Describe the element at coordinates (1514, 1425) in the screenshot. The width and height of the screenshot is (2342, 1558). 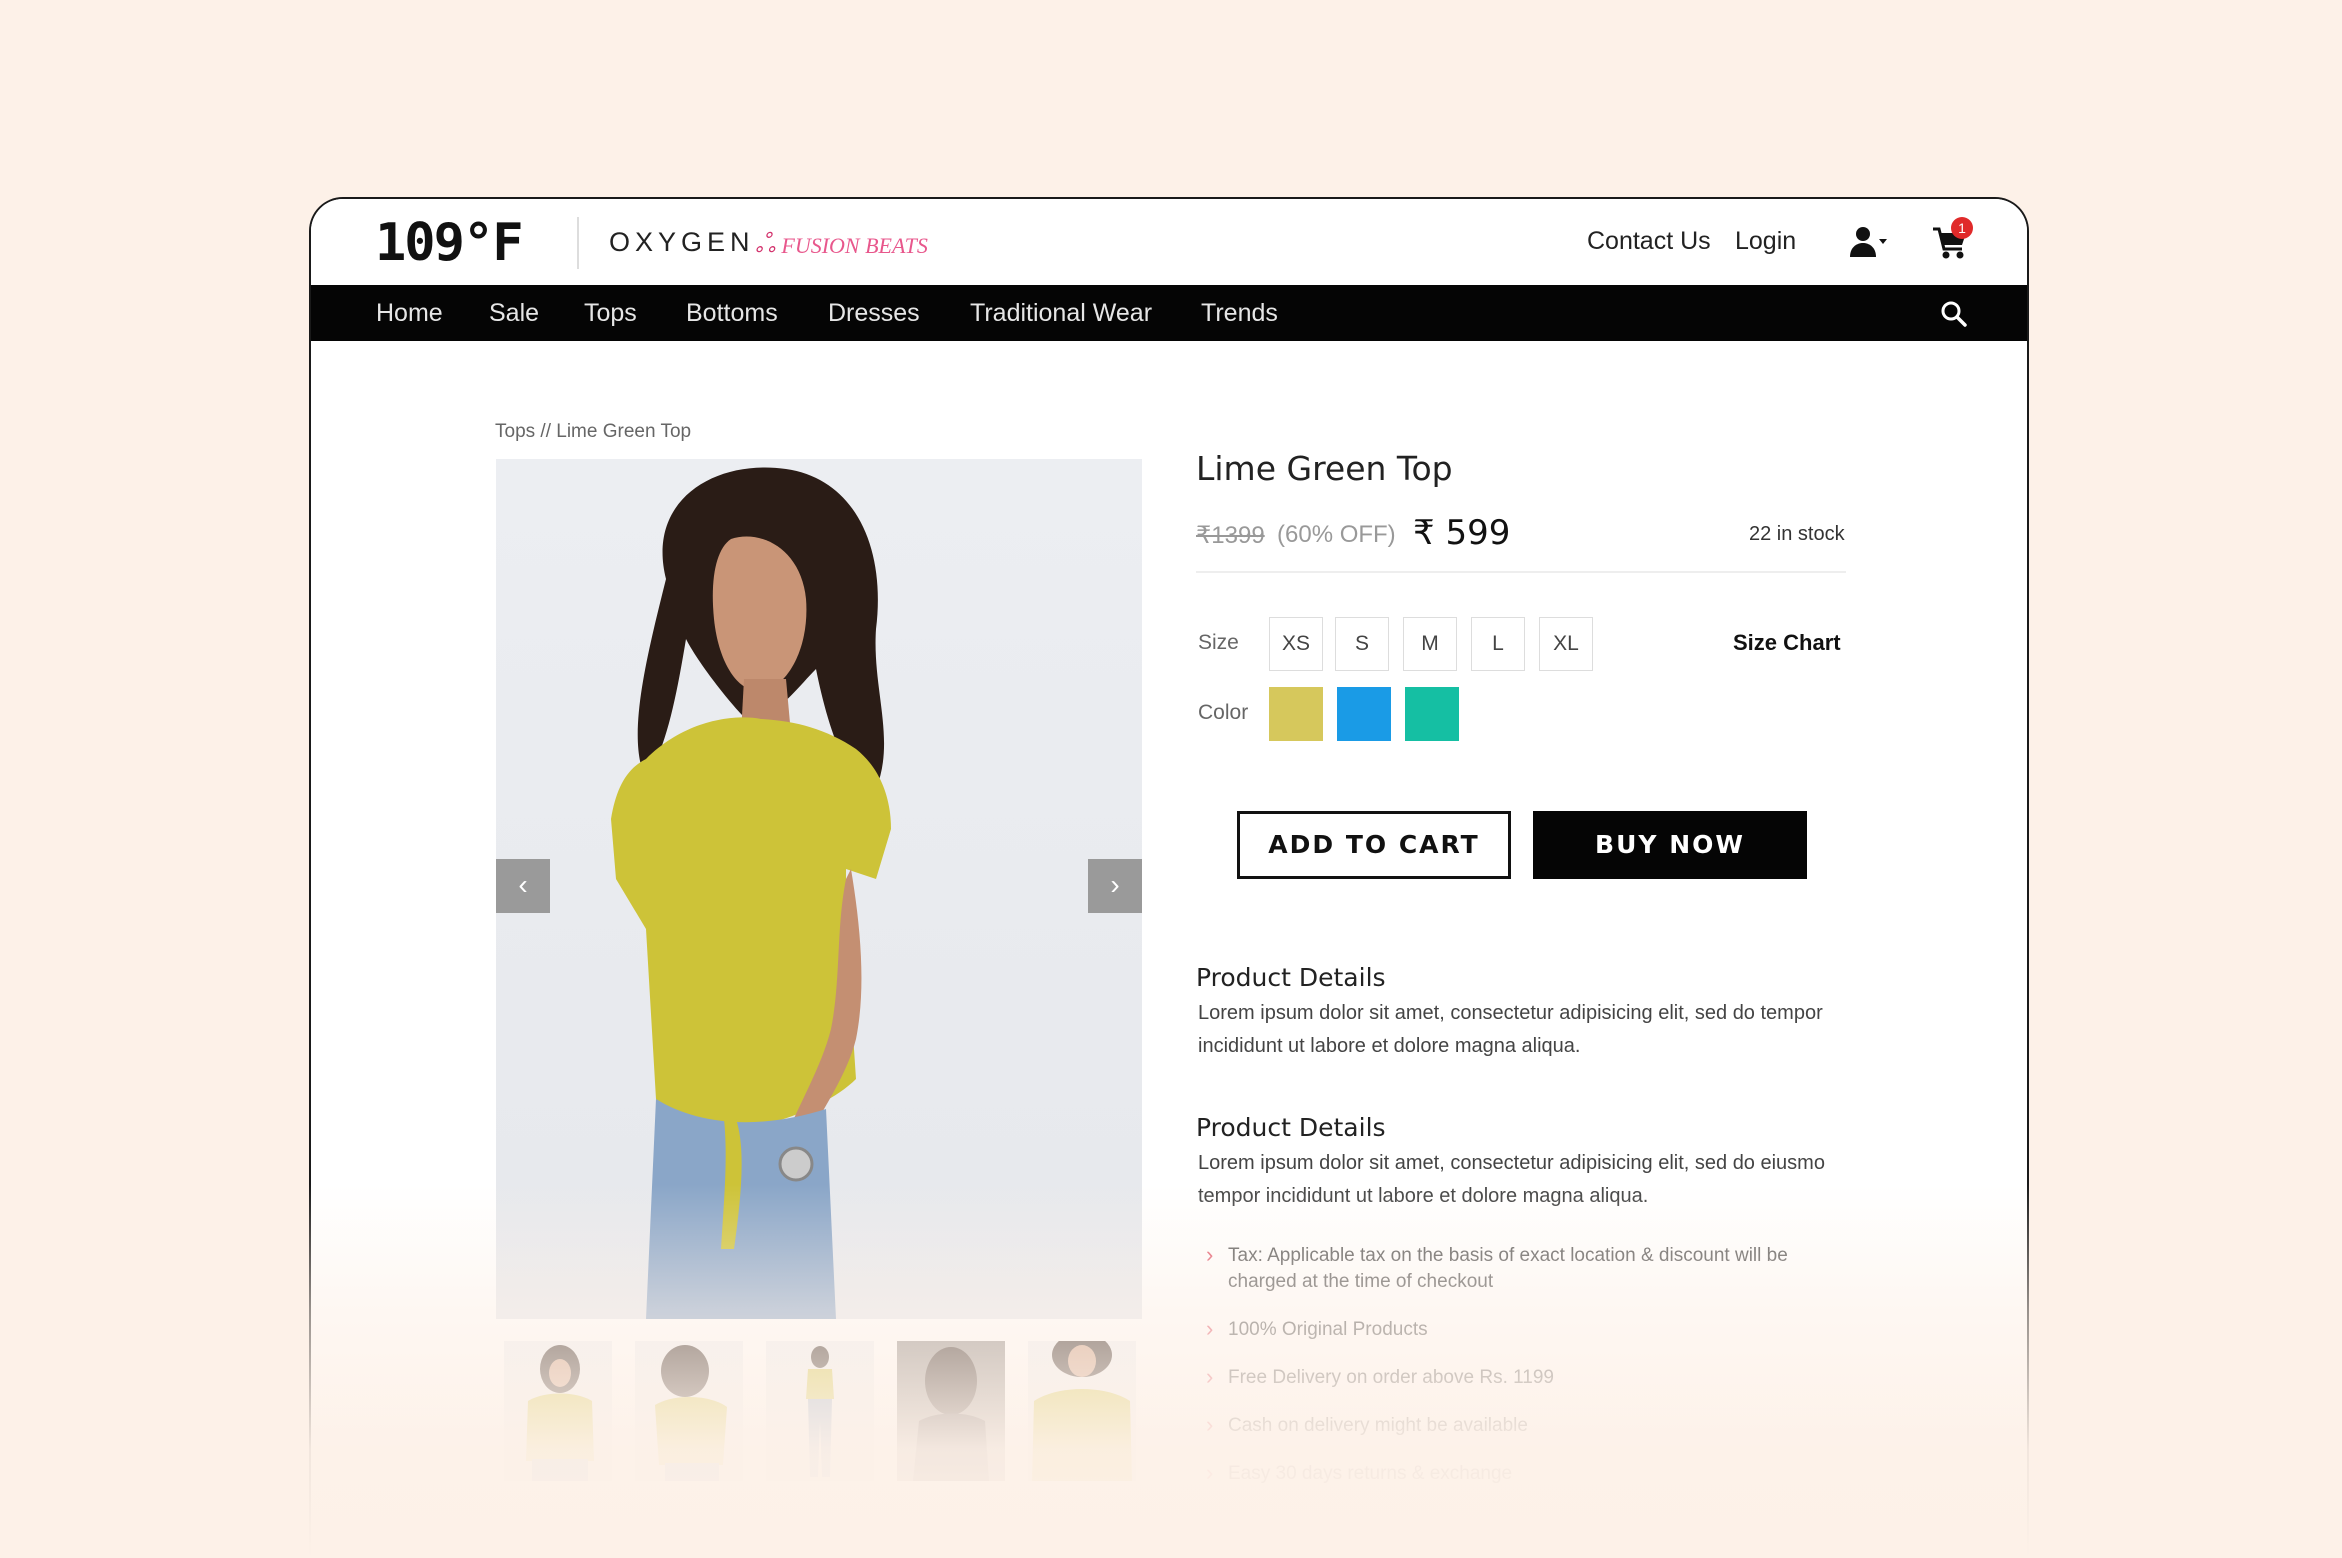
I see `list-item: Cash on delivery might be available` at that location.